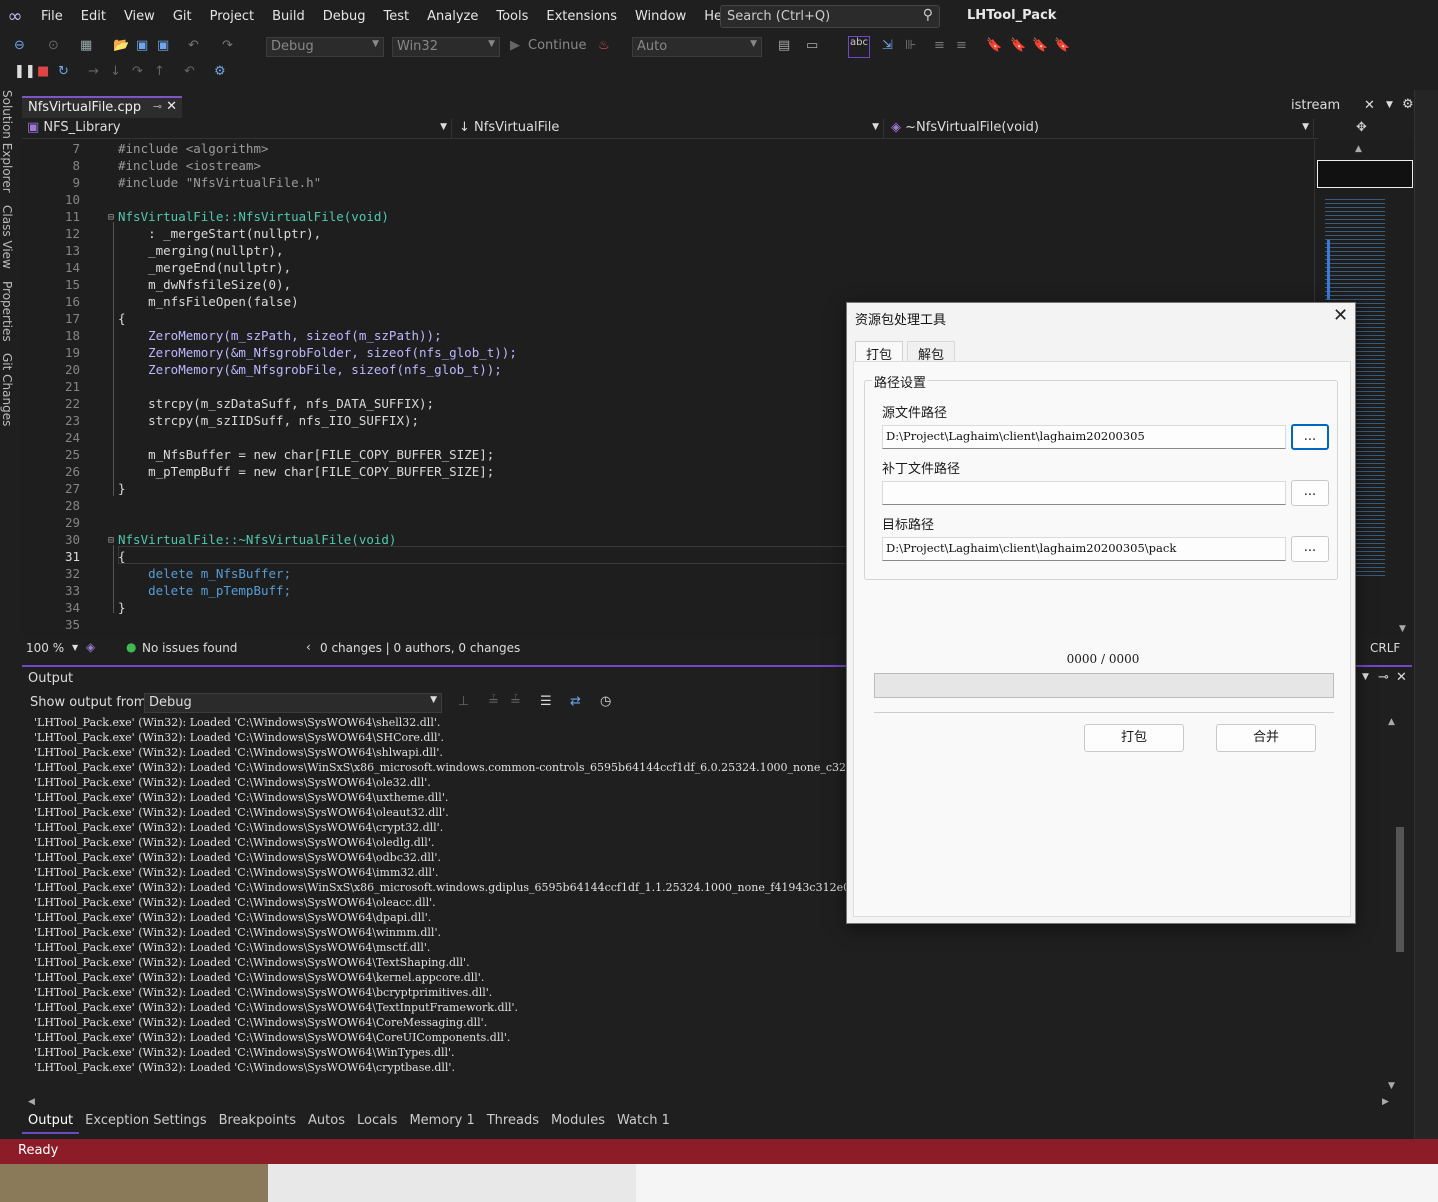  Describe the element at coordinates (232, 17) in the screenshot. I see `menu-project: Project` at that location.